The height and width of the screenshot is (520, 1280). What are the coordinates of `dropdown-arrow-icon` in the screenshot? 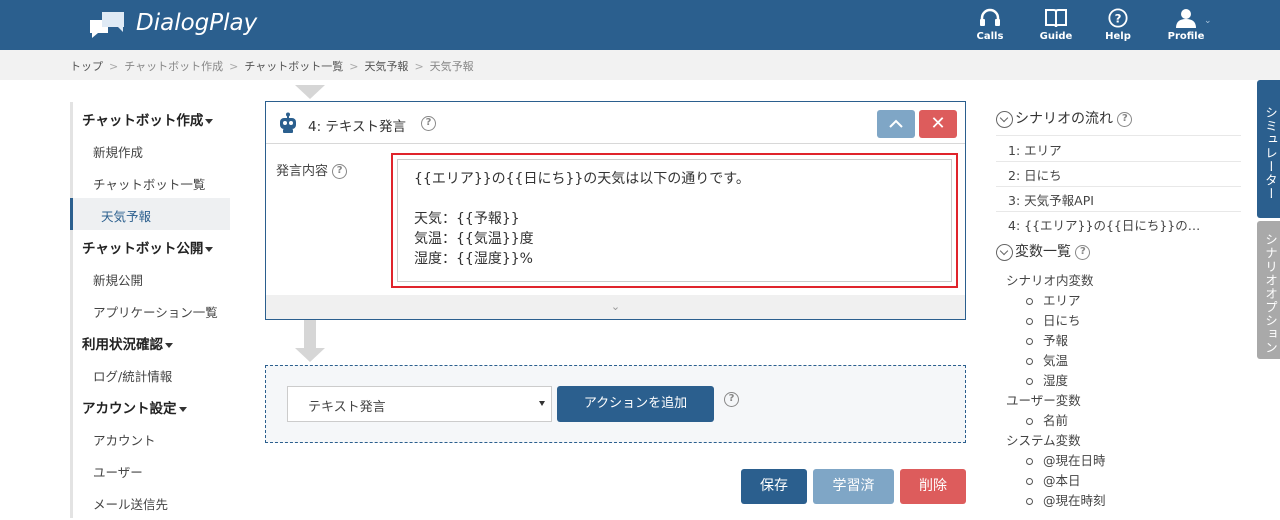 It's located at (542, 403).